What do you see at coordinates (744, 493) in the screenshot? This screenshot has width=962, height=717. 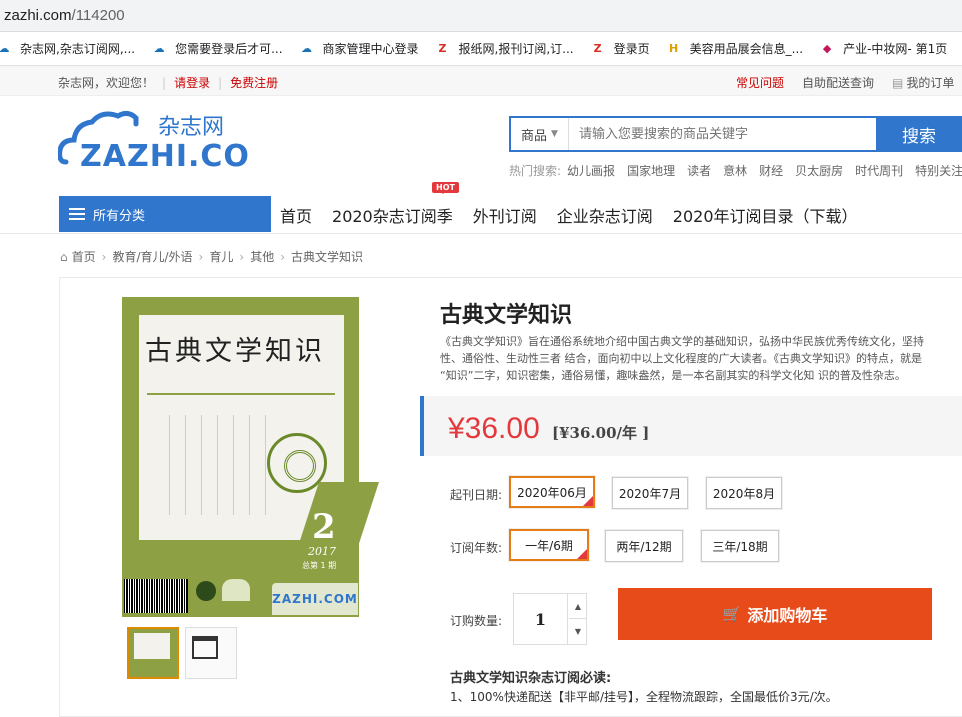 I see `start-date-option-aug: 2020年8月` at bounding box center [744, 493].